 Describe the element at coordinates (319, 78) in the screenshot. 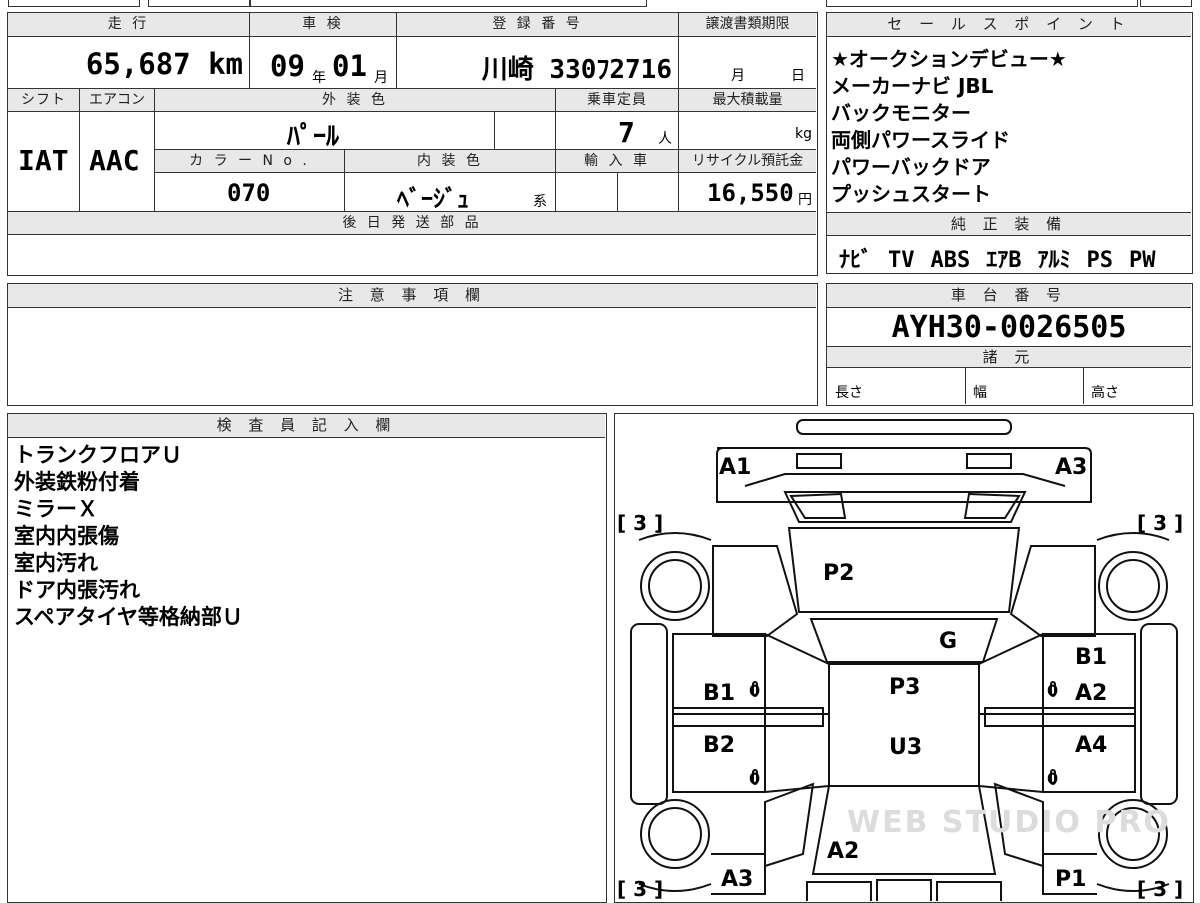

I see `inspection-year-unit: 年` at that location.